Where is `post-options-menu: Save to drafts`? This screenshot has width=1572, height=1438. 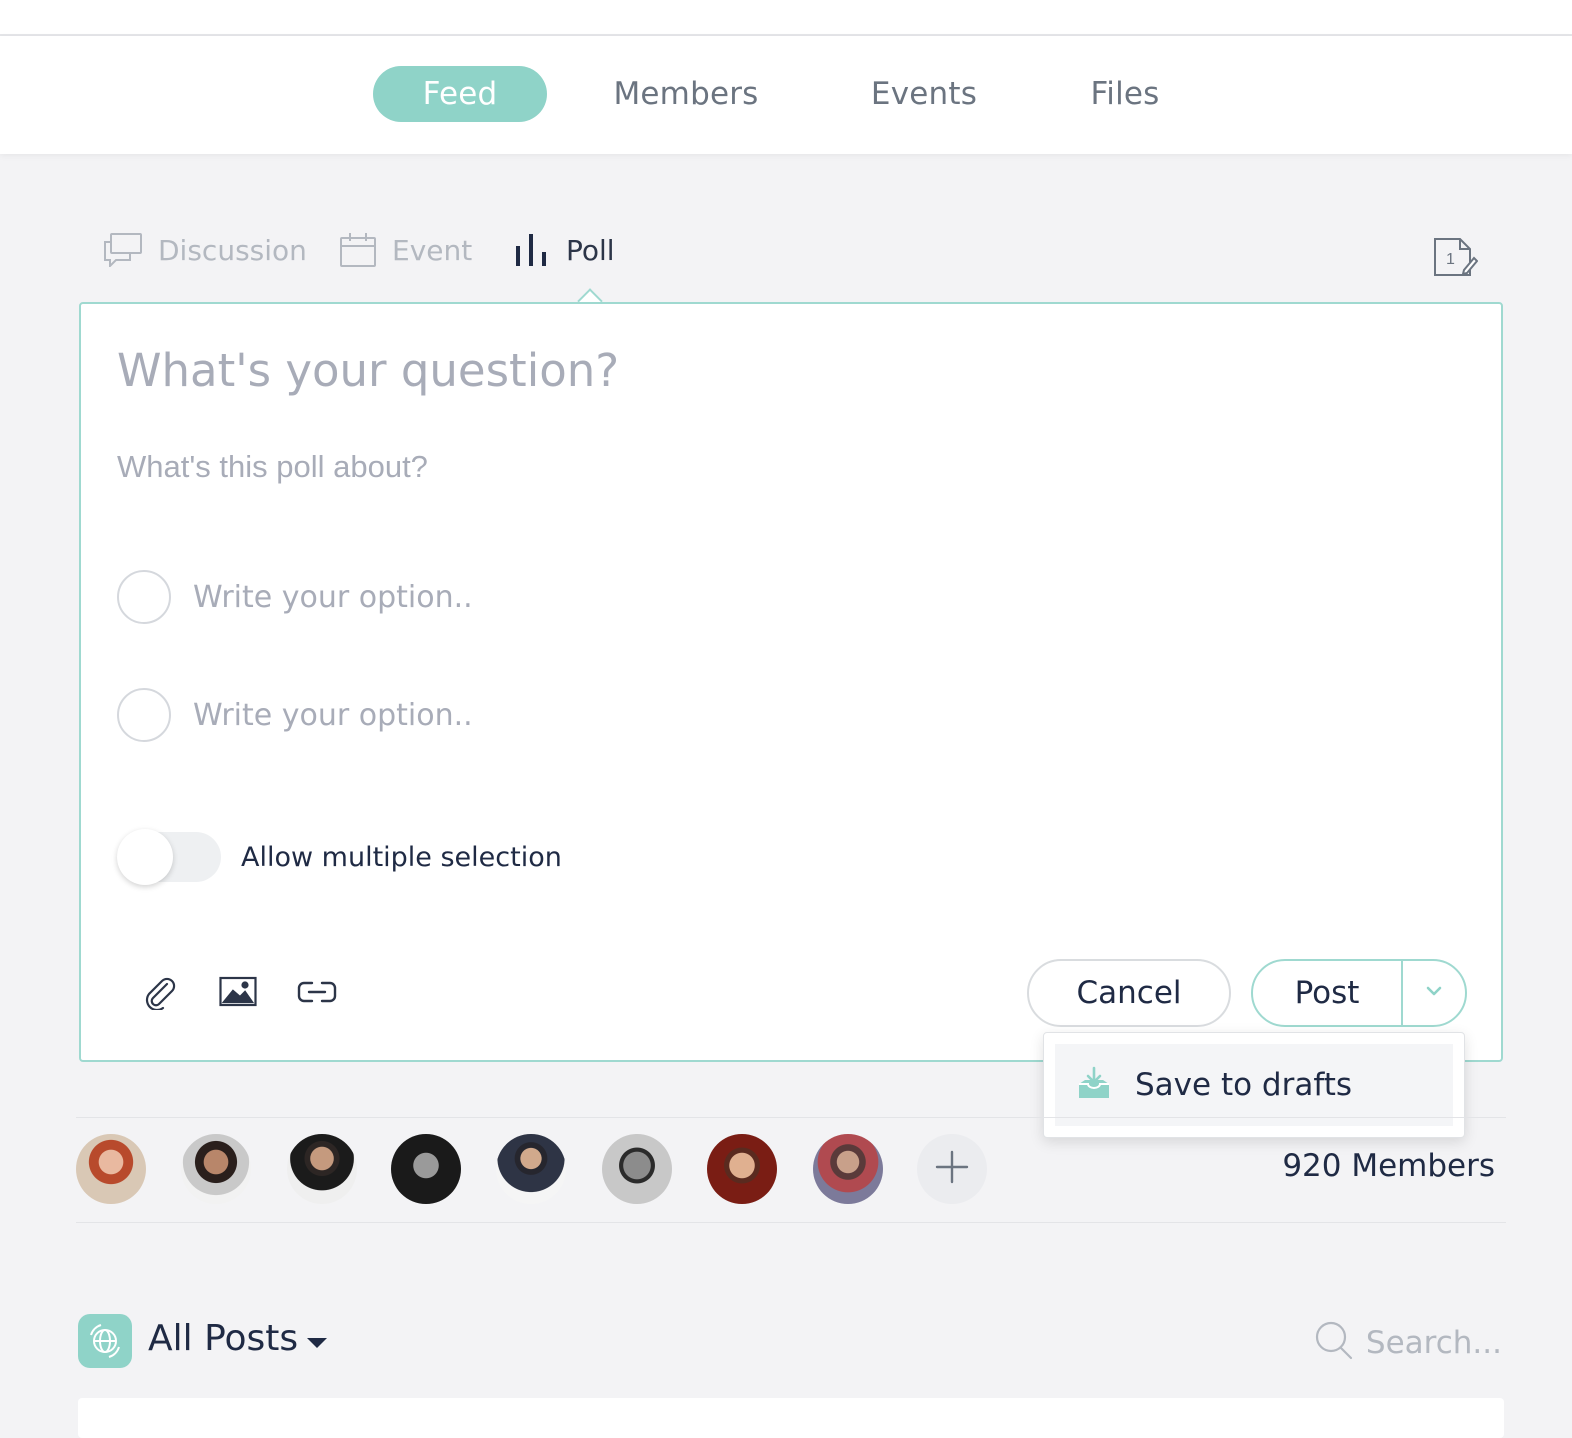
post-options-menu: Save to drafts is located at coordinates (1254, 1085).